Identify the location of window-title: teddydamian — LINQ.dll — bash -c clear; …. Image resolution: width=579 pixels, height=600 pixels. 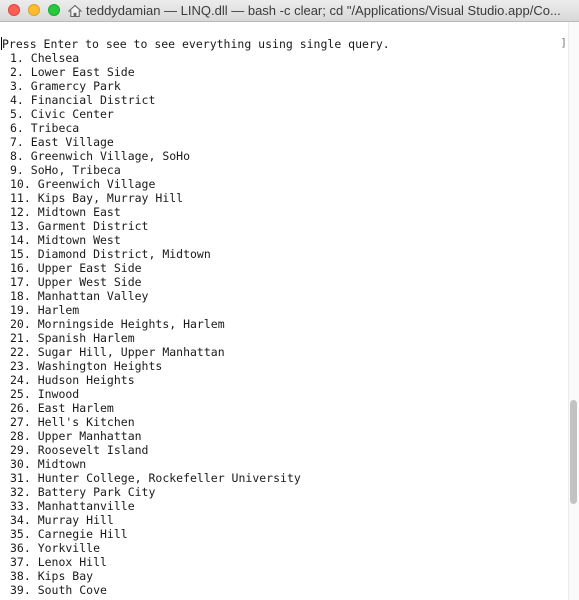
(323, 10).